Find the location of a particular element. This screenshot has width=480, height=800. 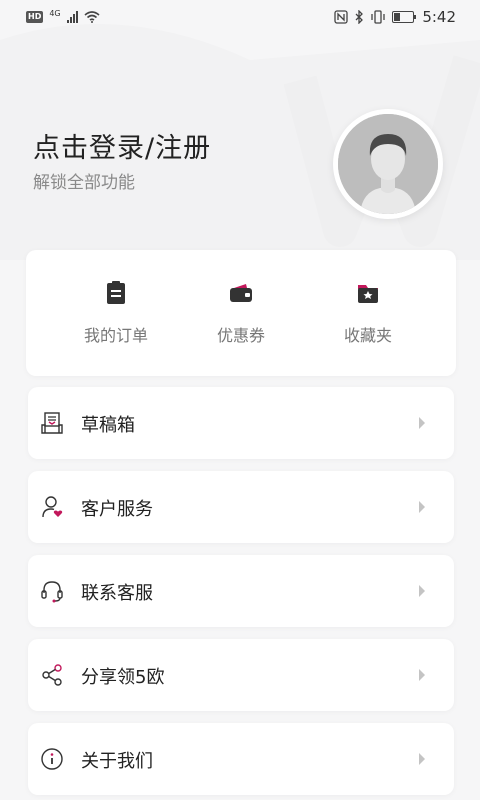

my-orders-button: 我的订单 is located at coordinates (116, 313).